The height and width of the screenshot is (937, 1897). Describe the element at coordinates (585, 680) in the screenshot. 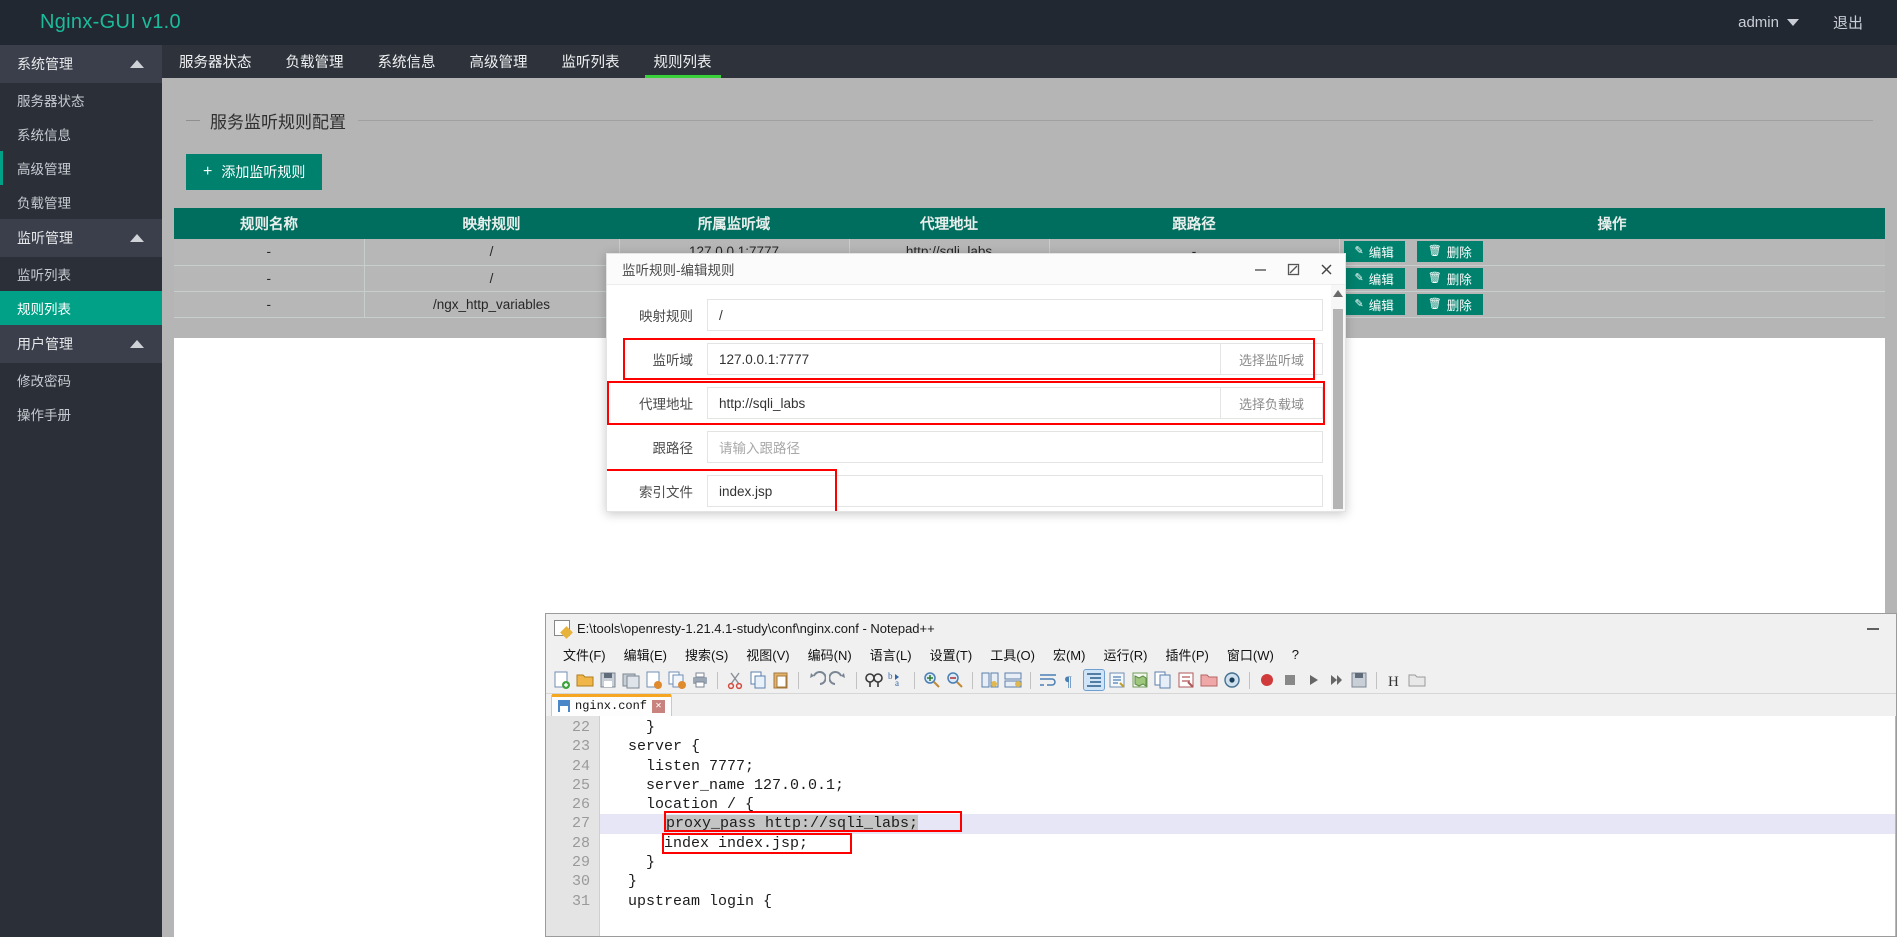

I see `open-file-icon` at that location.